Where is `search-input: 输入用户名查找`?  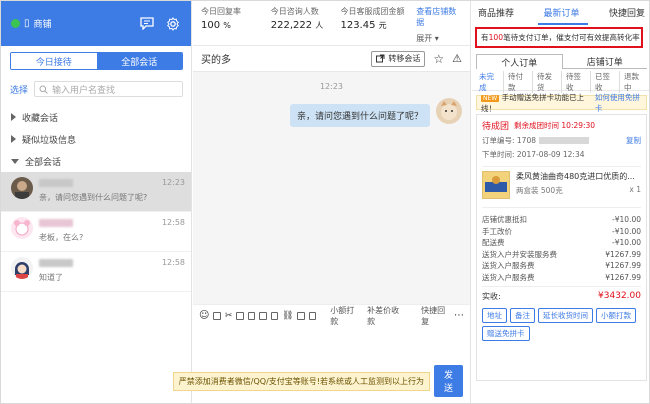 search-input: 输入用户名查找 is located at coordinates (108, 89).